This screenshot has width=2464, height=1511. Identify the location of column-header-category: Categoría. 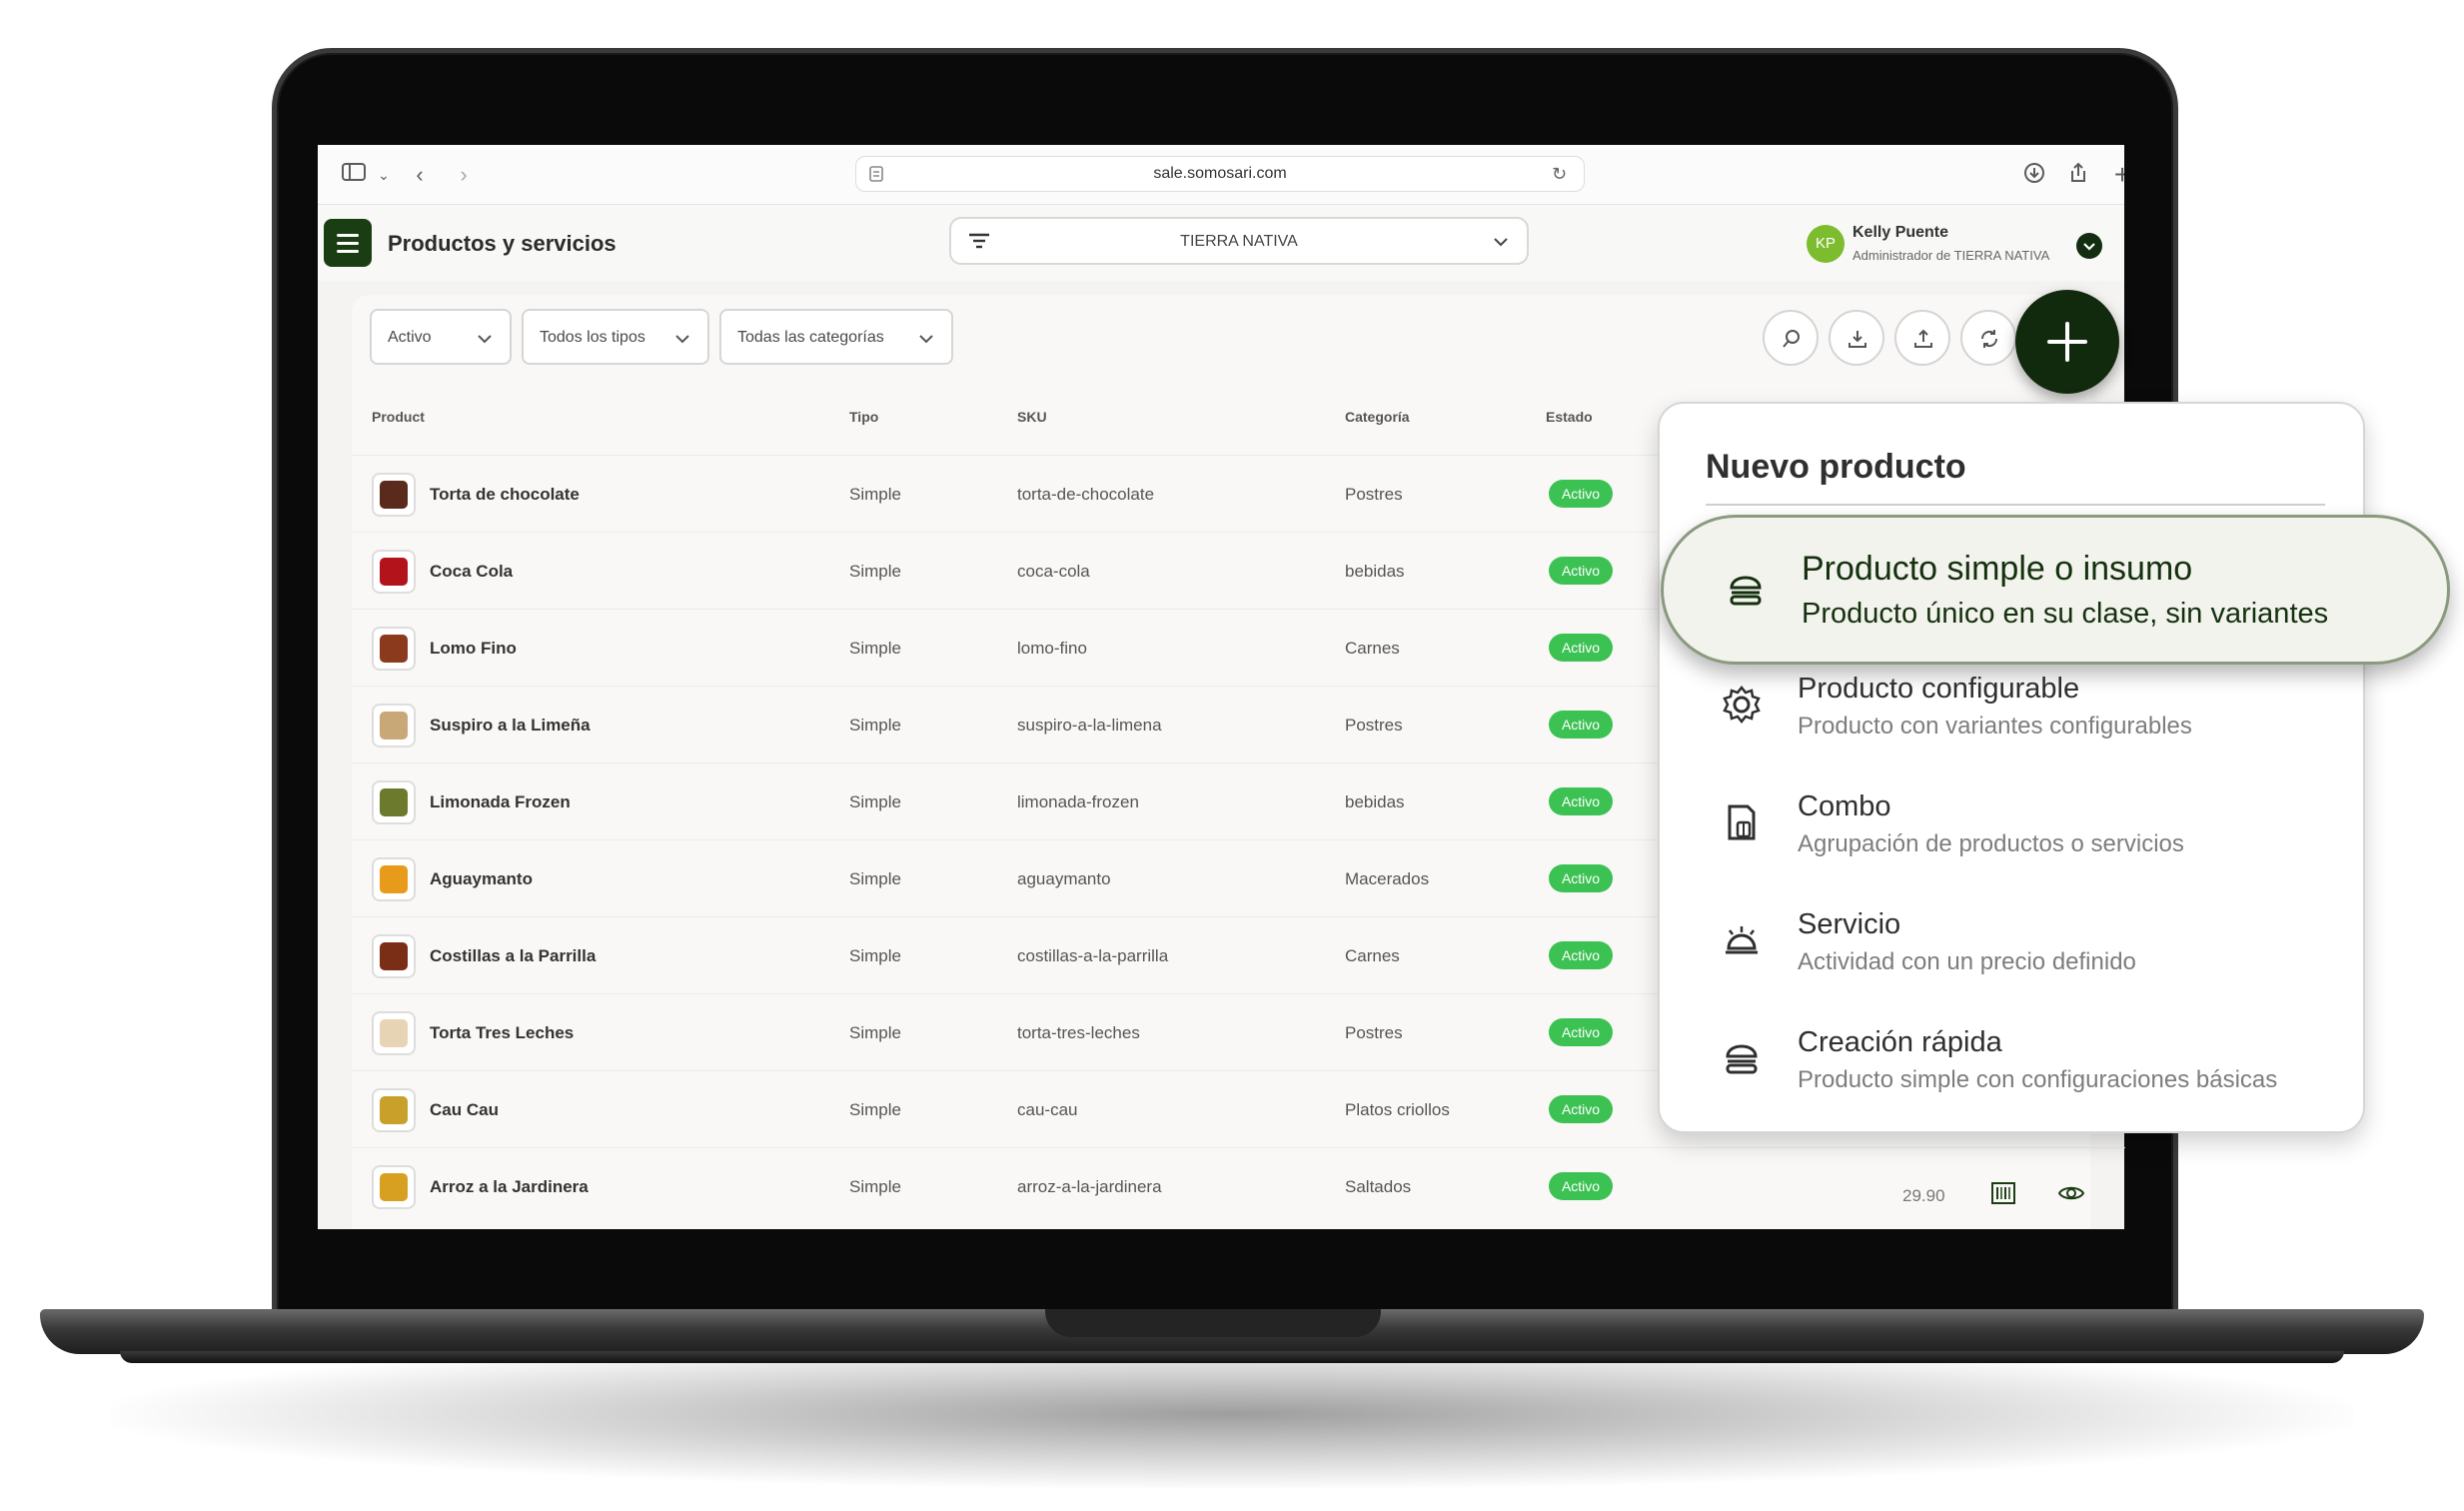
(1377, 417).